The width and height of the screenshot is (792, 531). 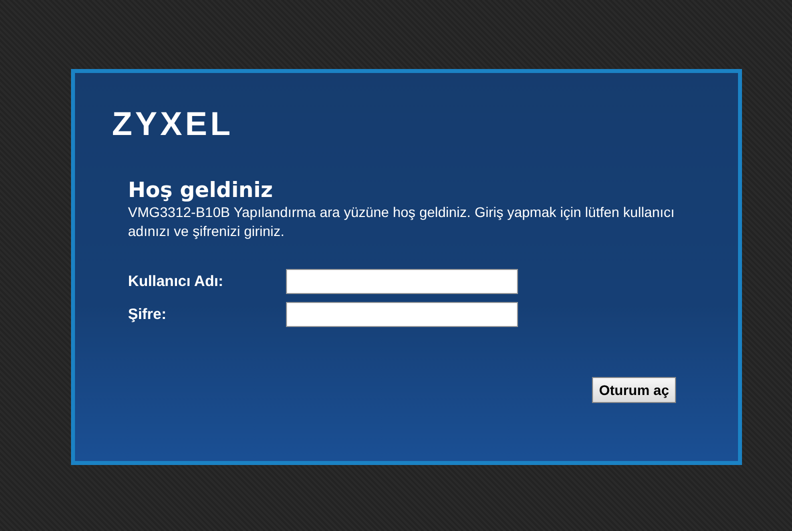 What do you see at coordinates (402, 314) in the screenshot?
I see `password-field` at bounding box center [402, 314].